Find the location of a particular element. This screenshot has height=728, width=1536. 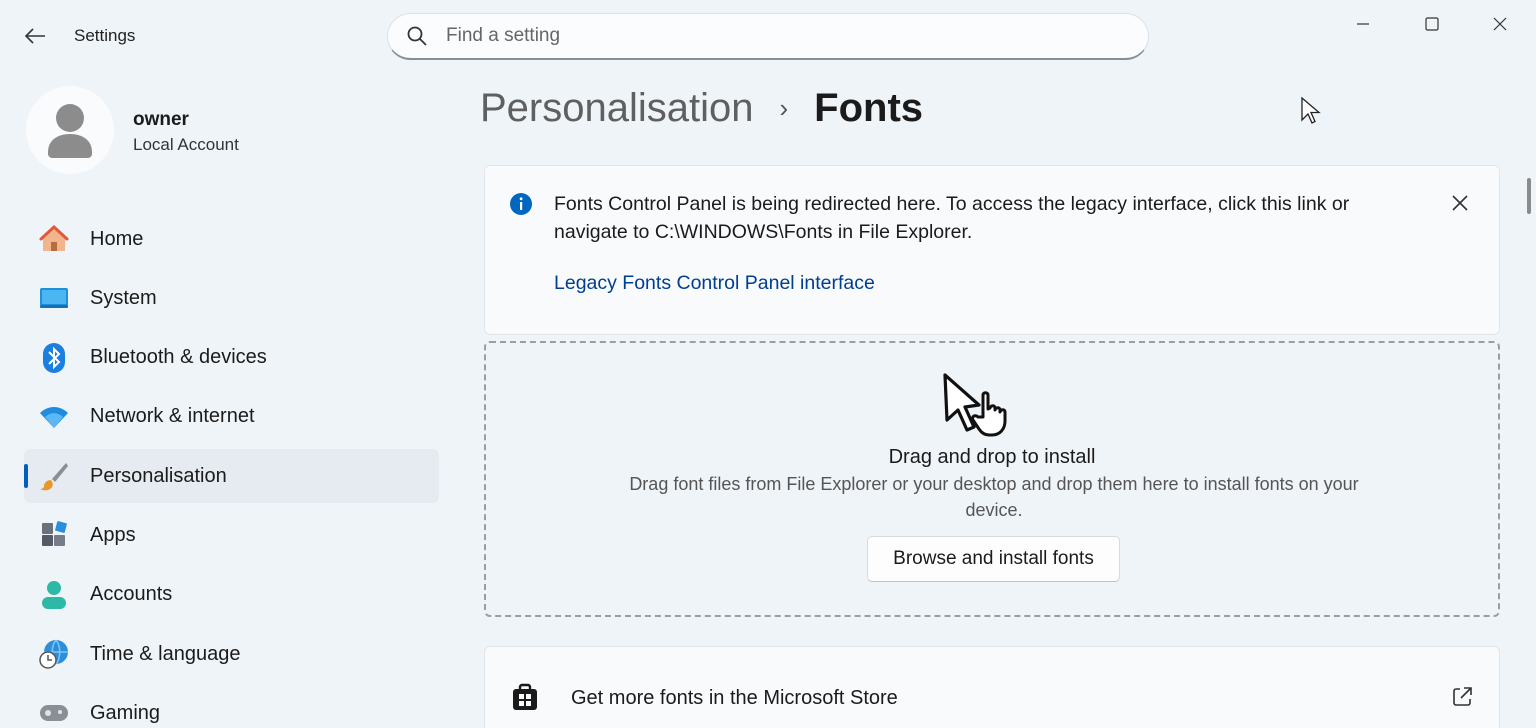

info-icon is located at coordinates (521, 204).